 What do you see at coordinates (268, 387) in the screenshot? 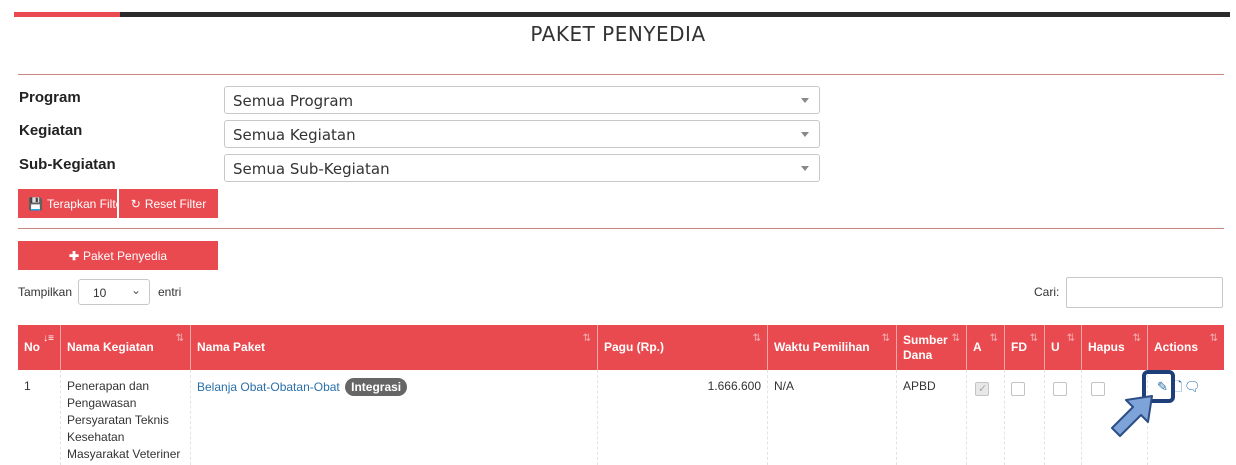
I see `package-link: Belanja Obat-Obatan-Obat` at bounding box center [268, 387].